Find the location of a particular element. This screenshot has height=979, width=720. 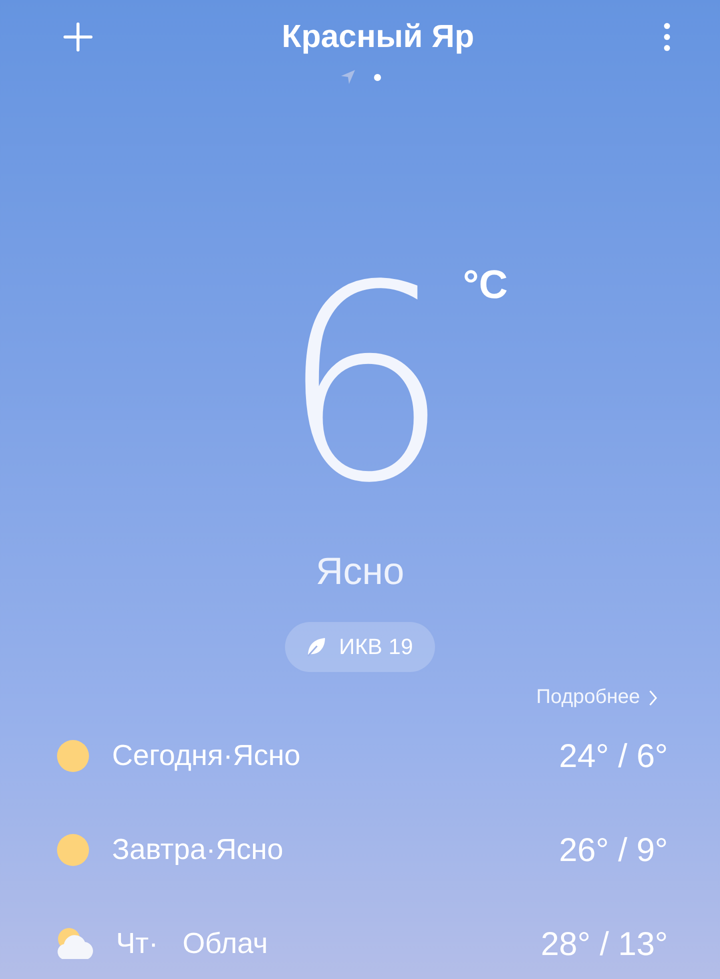

condition-text: Ясно is located at coordinates (360, 572).